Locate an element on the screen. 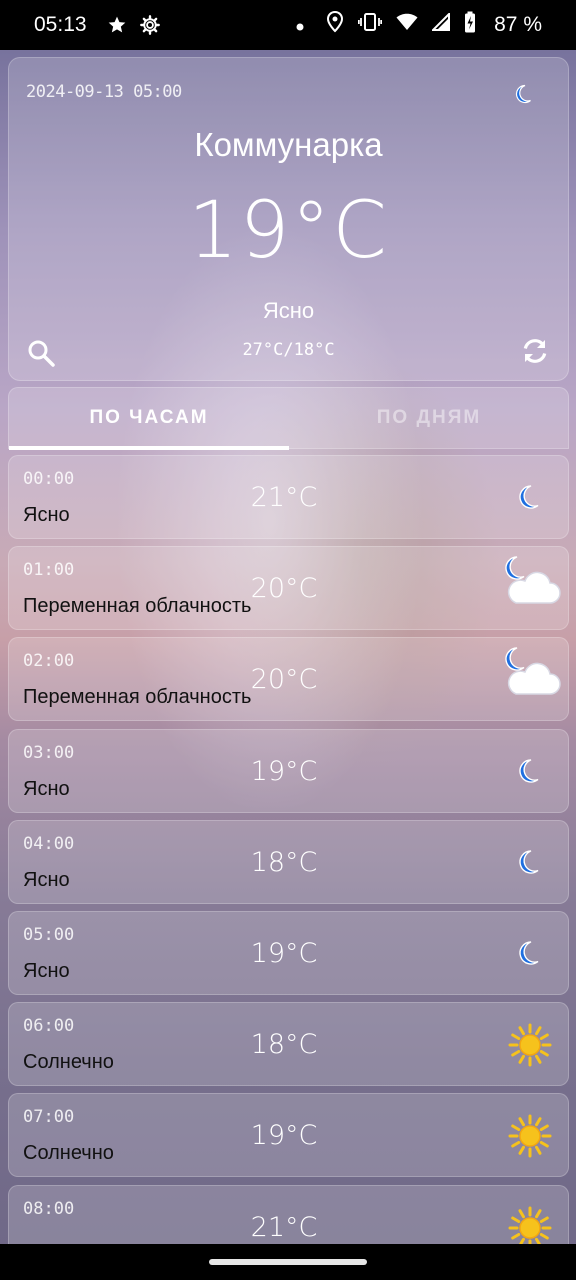  status-time: 05:13 is located at coordinates (60, 24).